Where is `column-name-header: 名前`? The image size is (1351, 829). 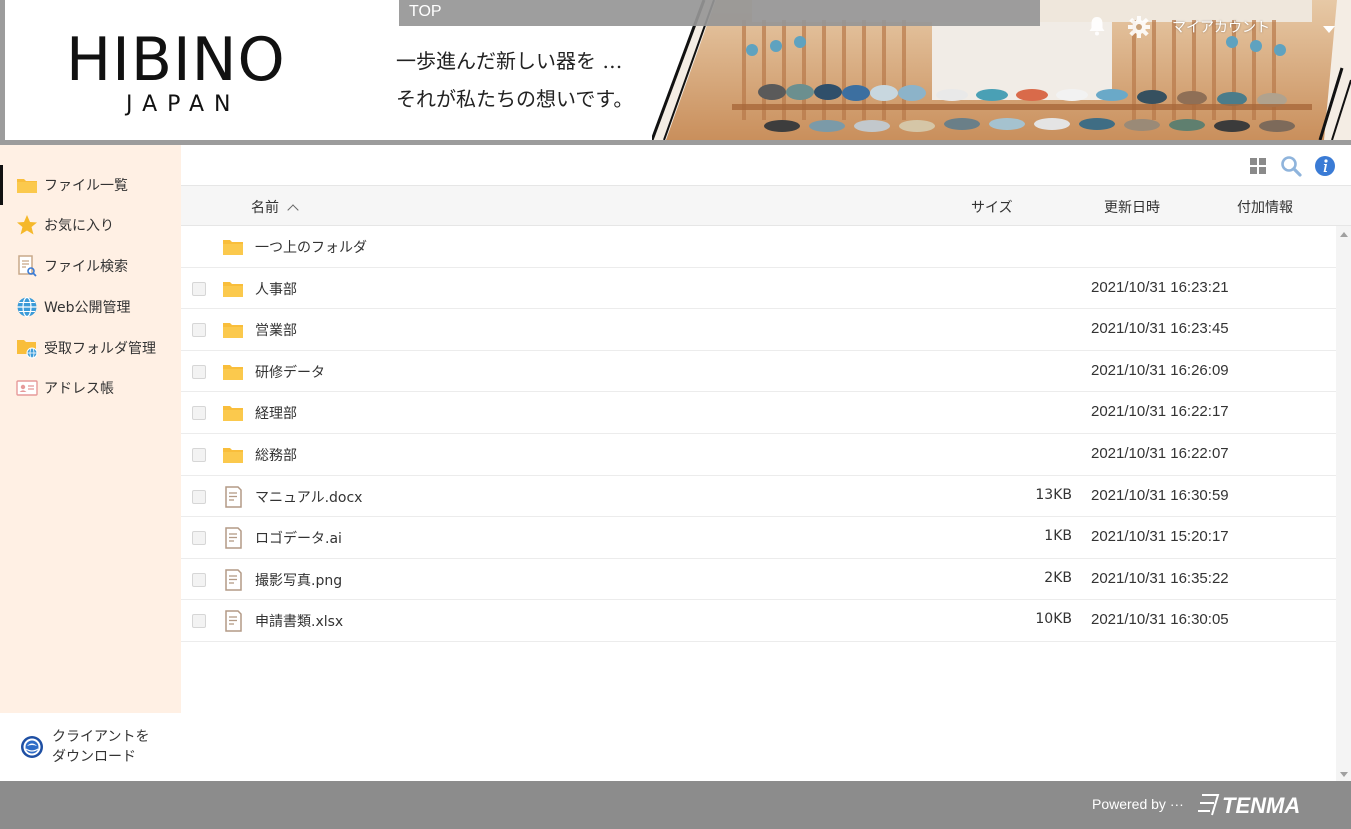 column-name-header: 名前 is located at coordinates (275, 207).